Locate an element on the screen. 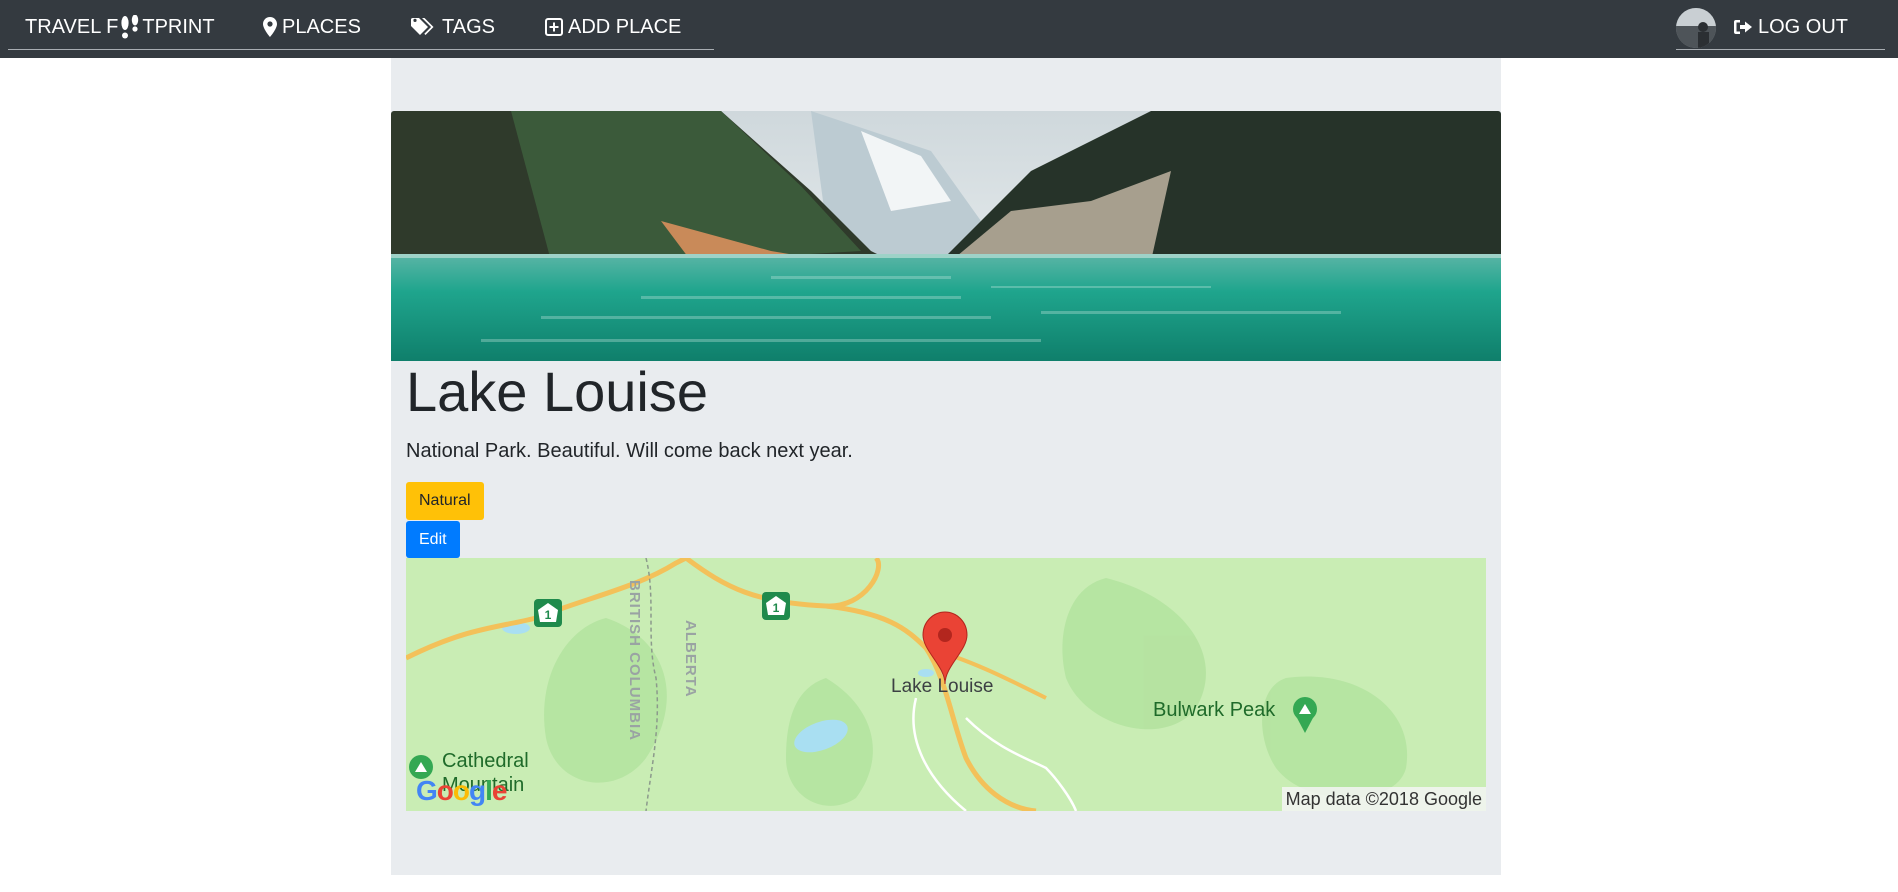  tags-icon is located at coordinates (424, 27).